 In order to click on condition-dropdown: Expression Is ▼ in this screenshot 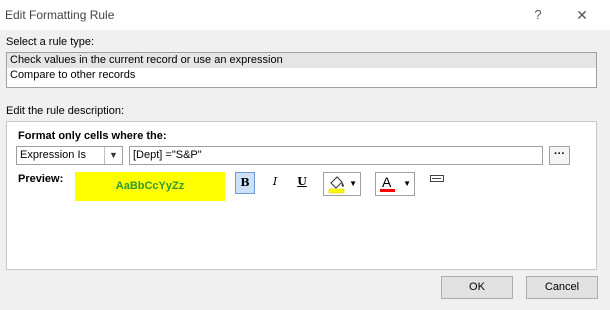, I will do `click(69, 155)`.